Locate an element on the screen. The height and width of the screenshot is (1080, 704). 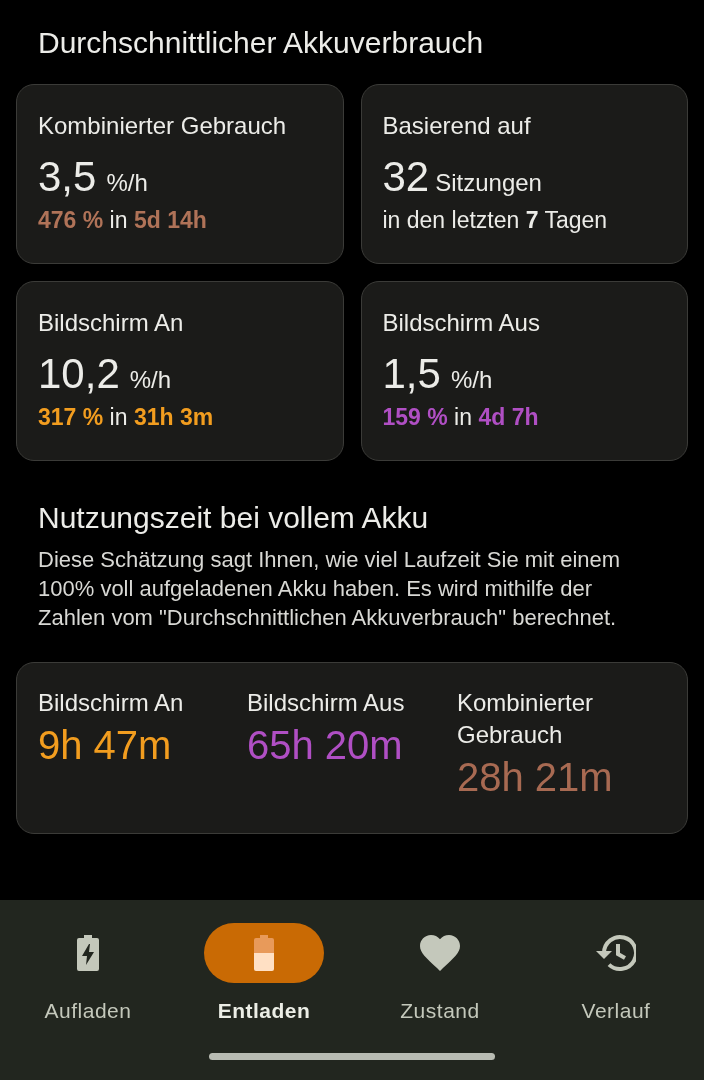
rate-value: 3,5 is located at coordinates (67, 177).